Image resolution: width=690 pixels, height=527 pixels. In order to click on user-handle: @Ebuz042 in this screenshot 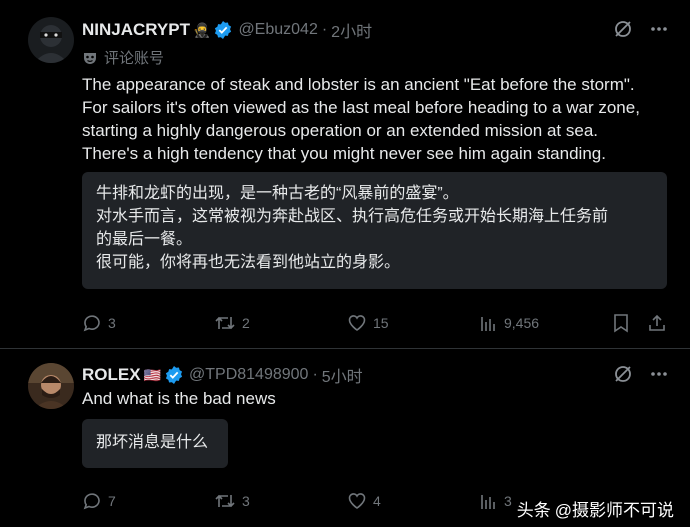, I will do `click(277, 30)`.